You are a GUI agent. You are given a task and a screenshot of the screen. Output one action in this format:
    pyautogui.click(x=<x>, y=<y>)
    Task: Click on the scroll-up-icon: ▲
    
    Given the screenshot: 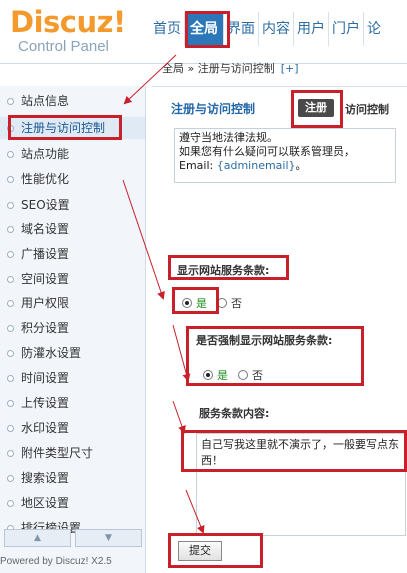 What is the action you would take?
    pyautogui.click(x=37, y=538)
    